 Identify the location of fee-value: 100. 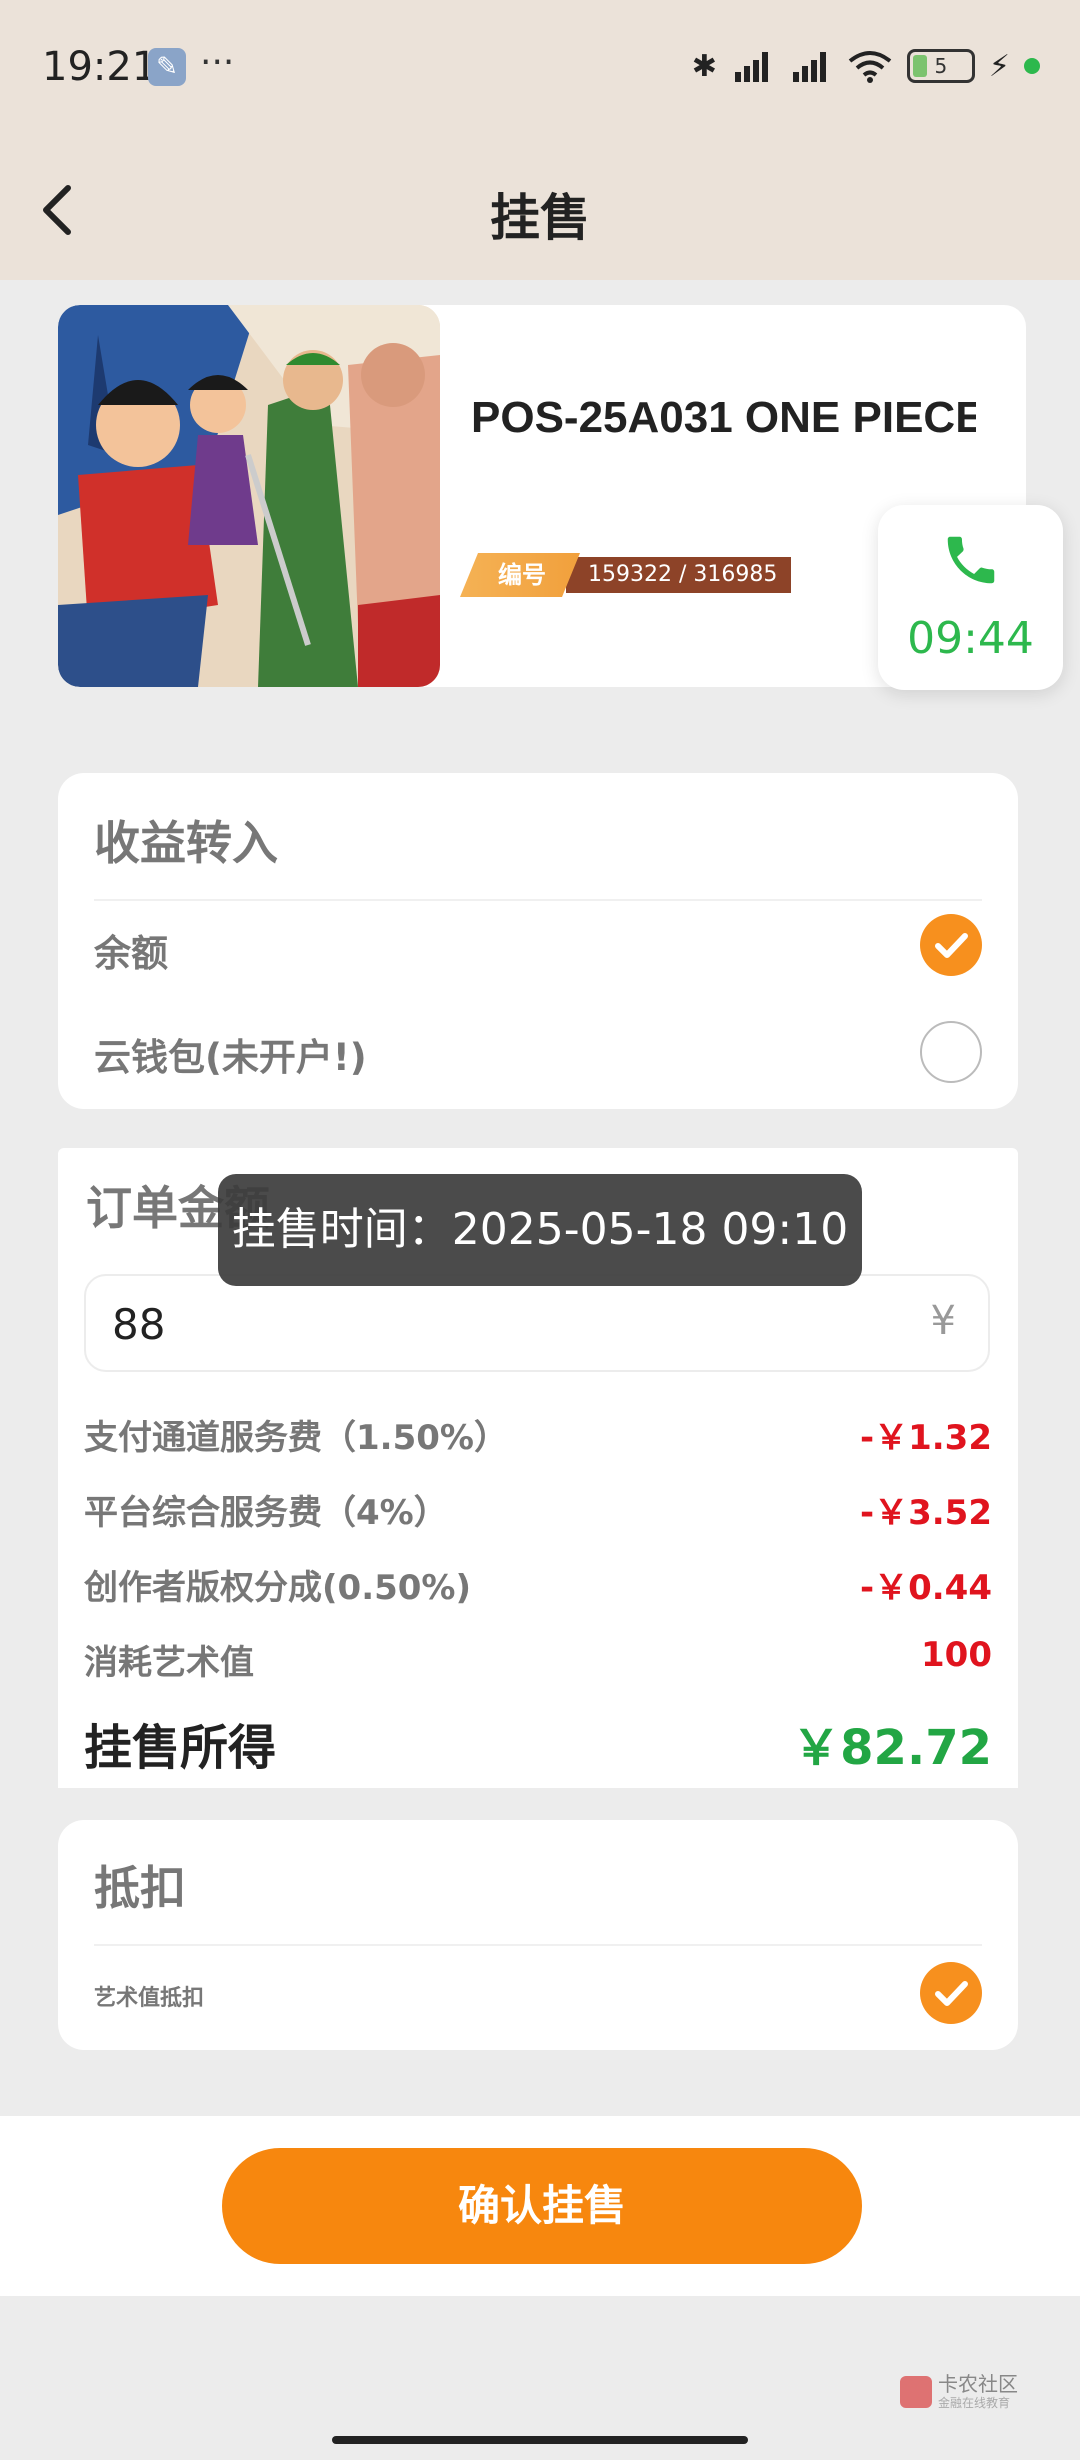
(956, 1655).